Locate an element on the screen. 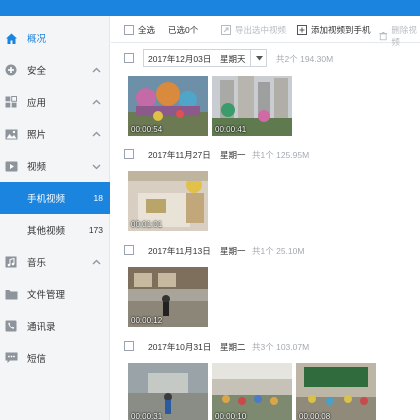 This screenshot has width=420, height=420. group-weekday: 星期二 is located at coordinates (233, 347).